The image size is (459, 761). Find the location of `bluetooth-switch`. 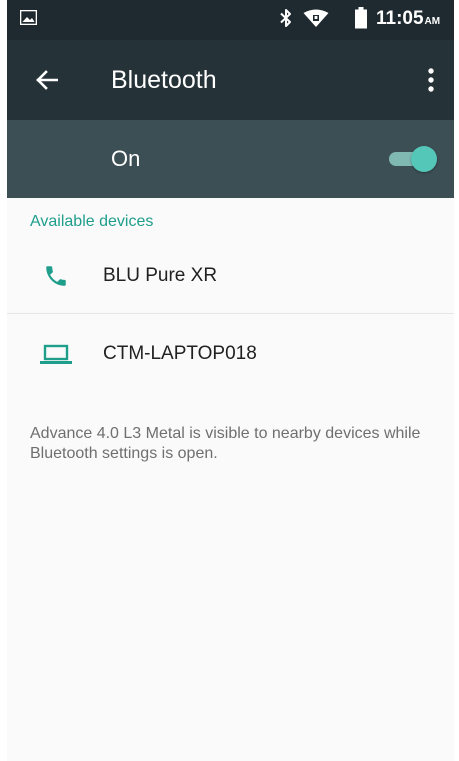

bluetooth-switch is located at coordinates (411, 159).